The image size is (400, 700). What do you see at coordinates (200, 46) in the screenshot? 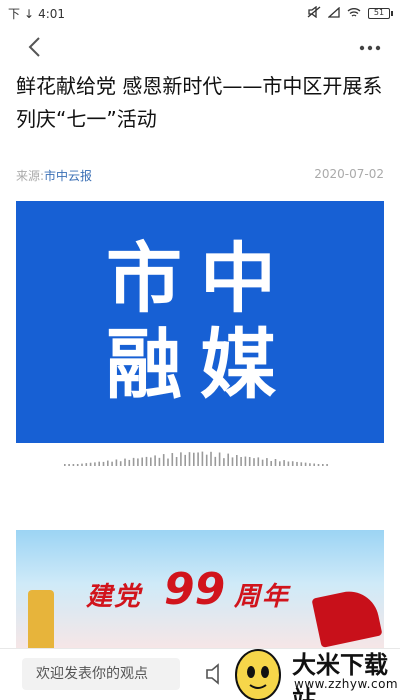
I see `top-nav` at bounding box center [200, 46].